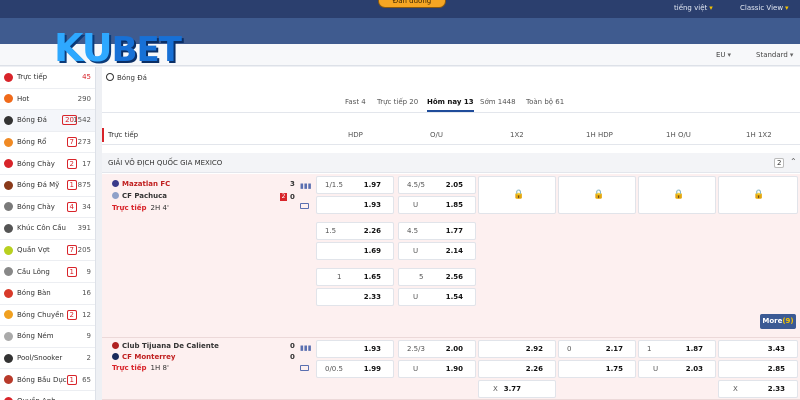  I want to click on ou-over-odds: 2.5/3 2.00, so click(437, 349).